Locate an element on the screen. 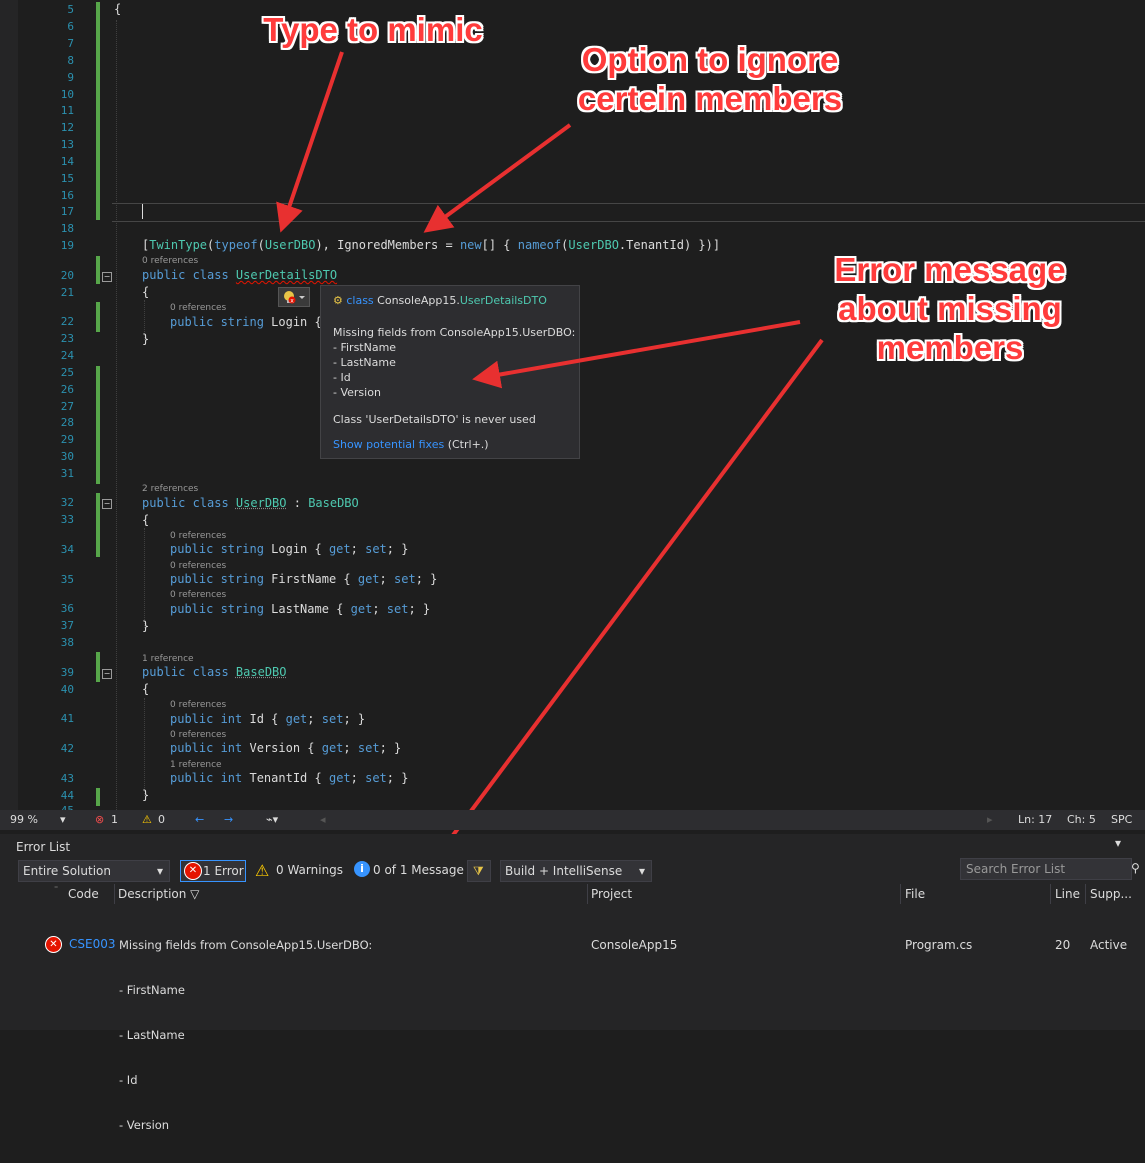  error-code-link: CSE003 is located at coordinates (92, 944).